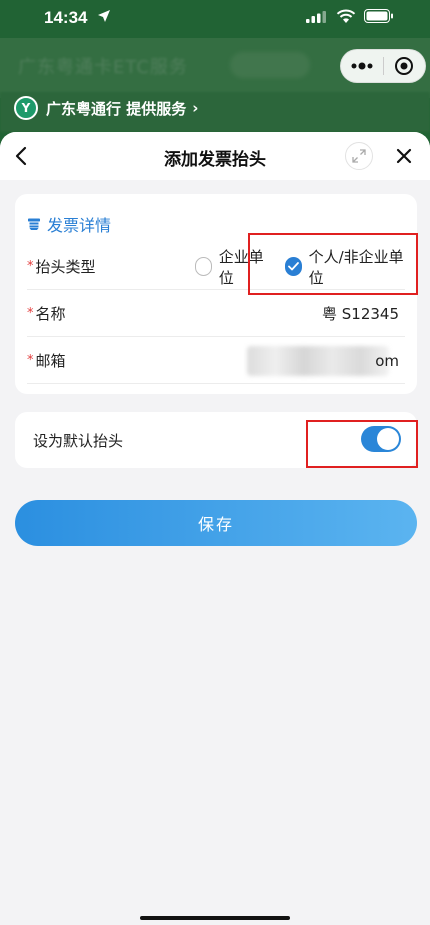 Image resolution: width=430 pixels, height=925 pixels. Describe the element at coordinates (404, 156) in the screenshot. I see `close-icon` at that location.